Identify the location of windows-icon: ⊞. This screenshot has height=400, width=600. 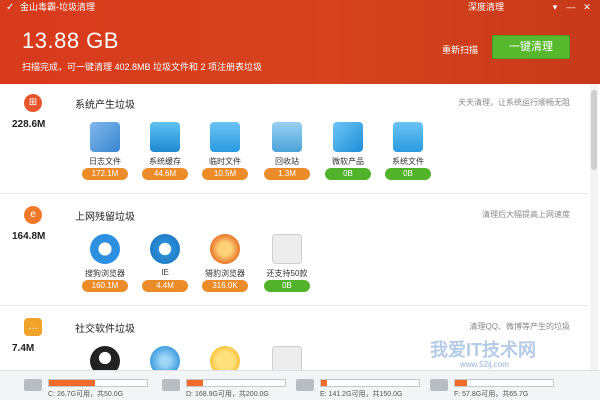
(33, 103).